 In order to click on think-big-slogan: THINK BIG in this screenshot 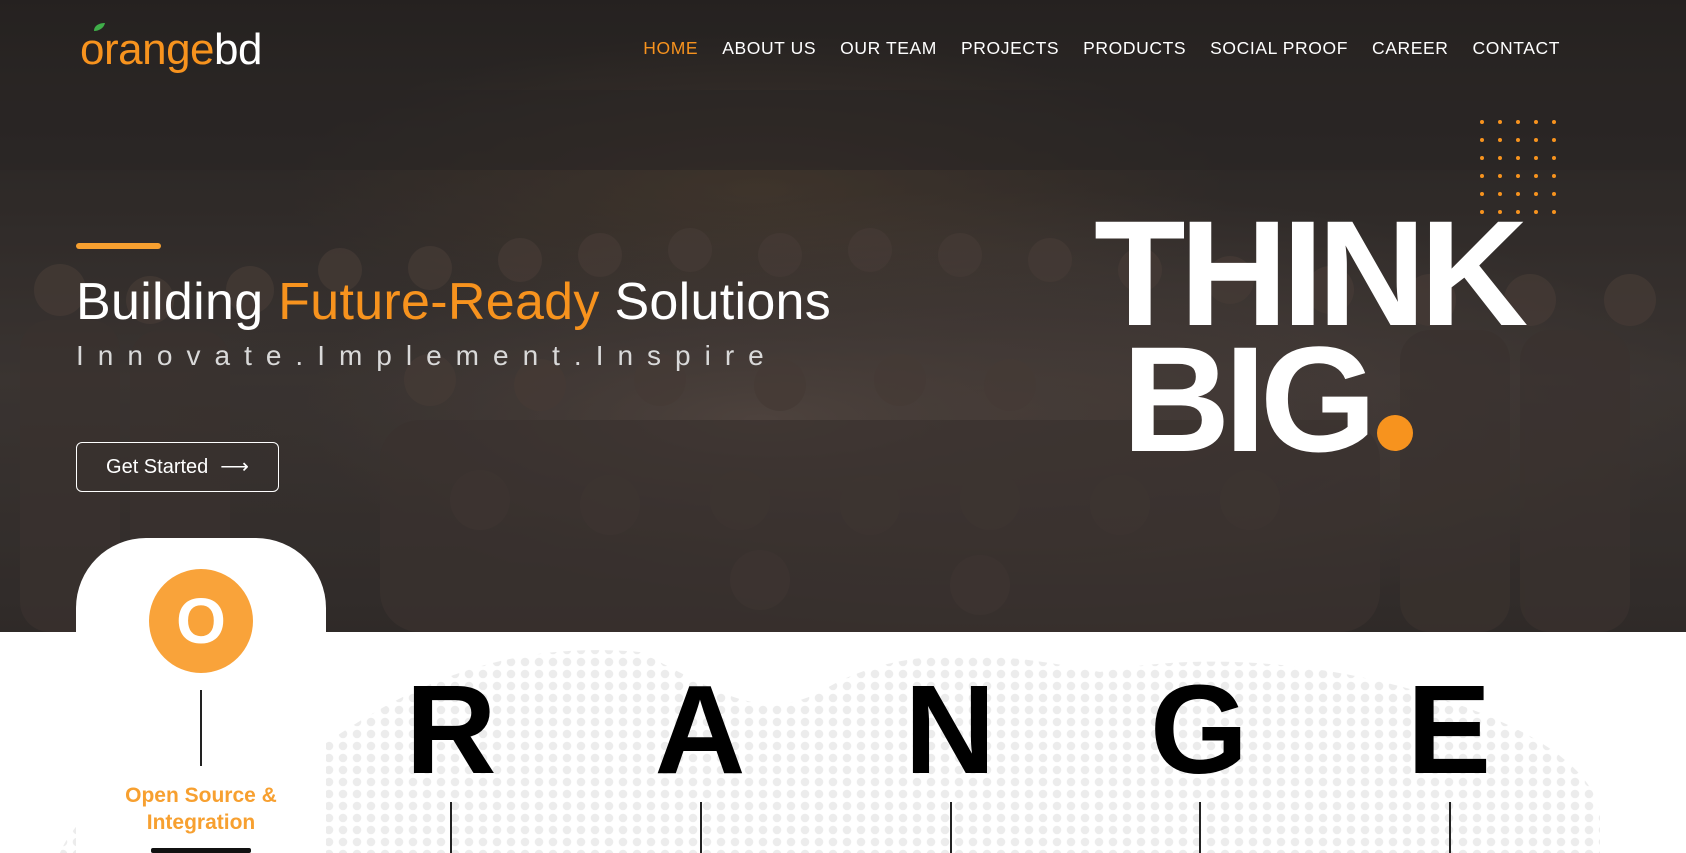, I will do `click(1311, 336)`.